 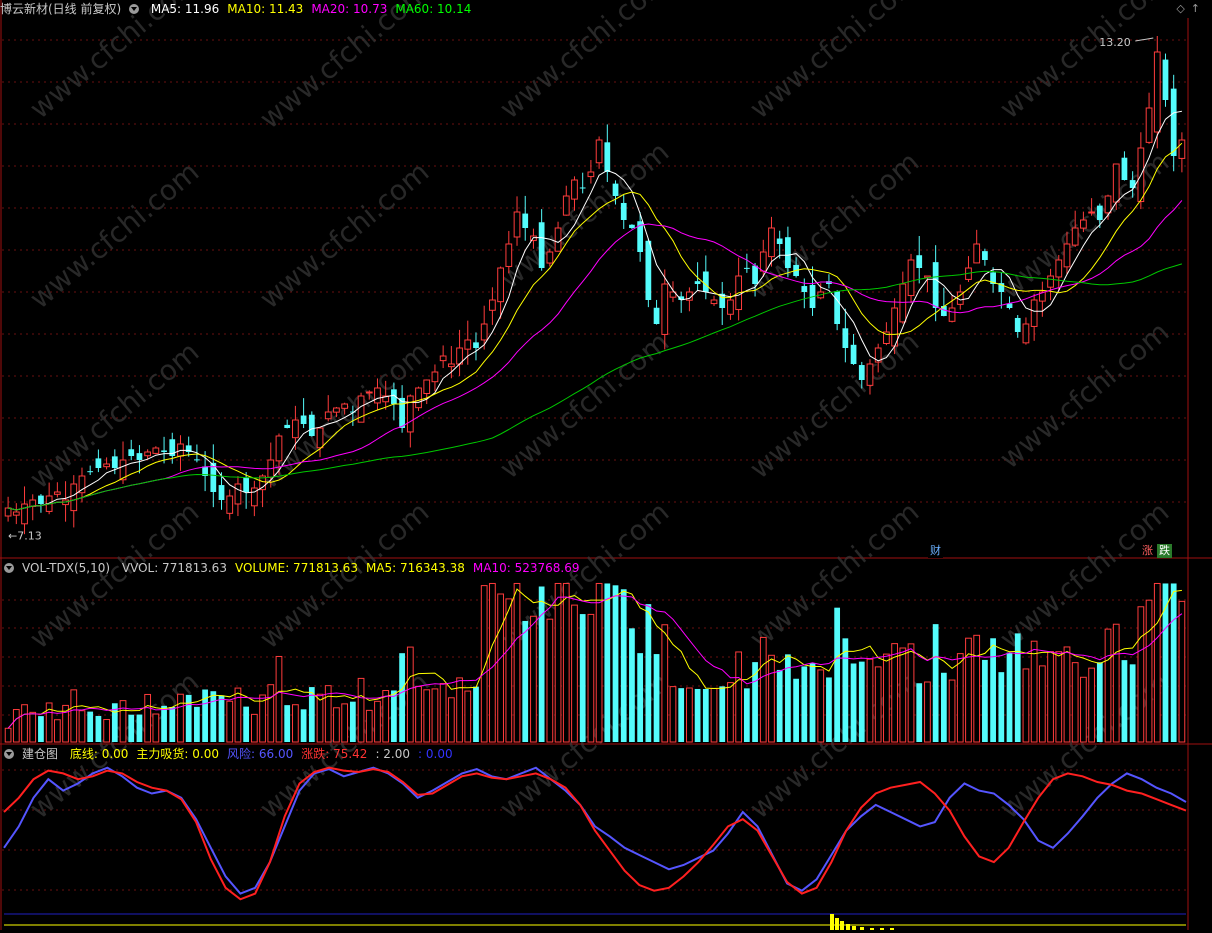 What do you see at coordinates (25, 536) in the screenshot?
I see `low-price-label: ←7.13` at bounding box center [25, 536].